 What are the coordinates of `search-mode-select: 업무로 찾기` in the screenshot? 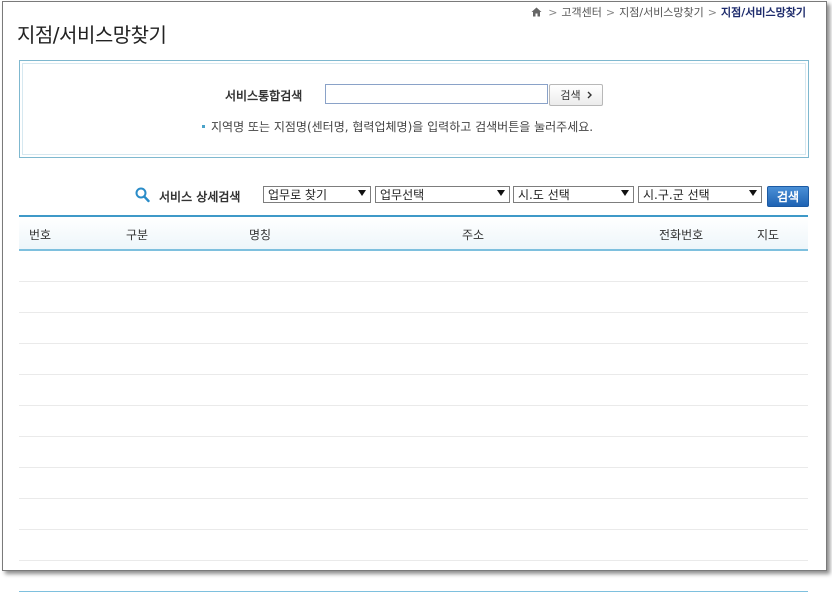 It's located at (317, 194).